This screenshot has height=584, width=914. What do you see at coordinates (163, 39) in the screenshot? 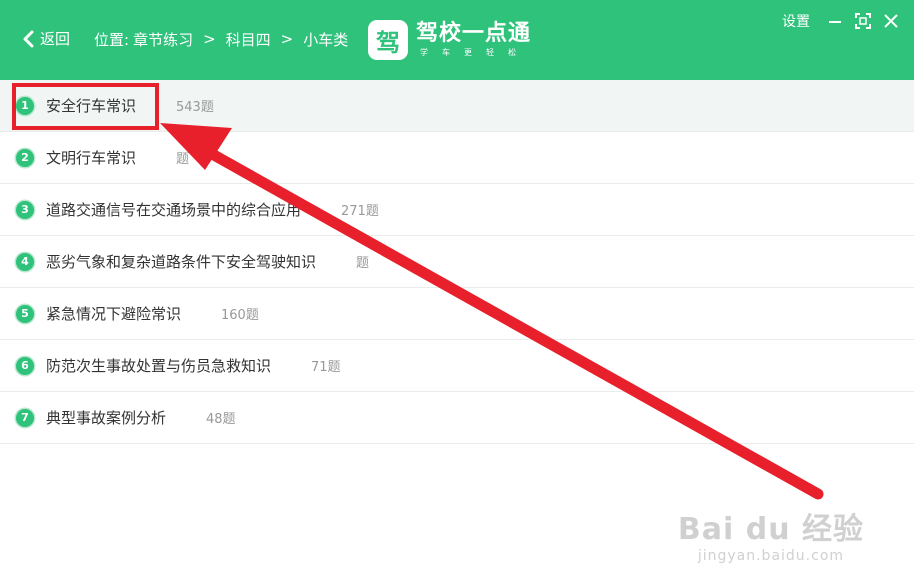
I see `breadcrumb-chapter-practice: 章节练习` at bounding box center [163, 39].